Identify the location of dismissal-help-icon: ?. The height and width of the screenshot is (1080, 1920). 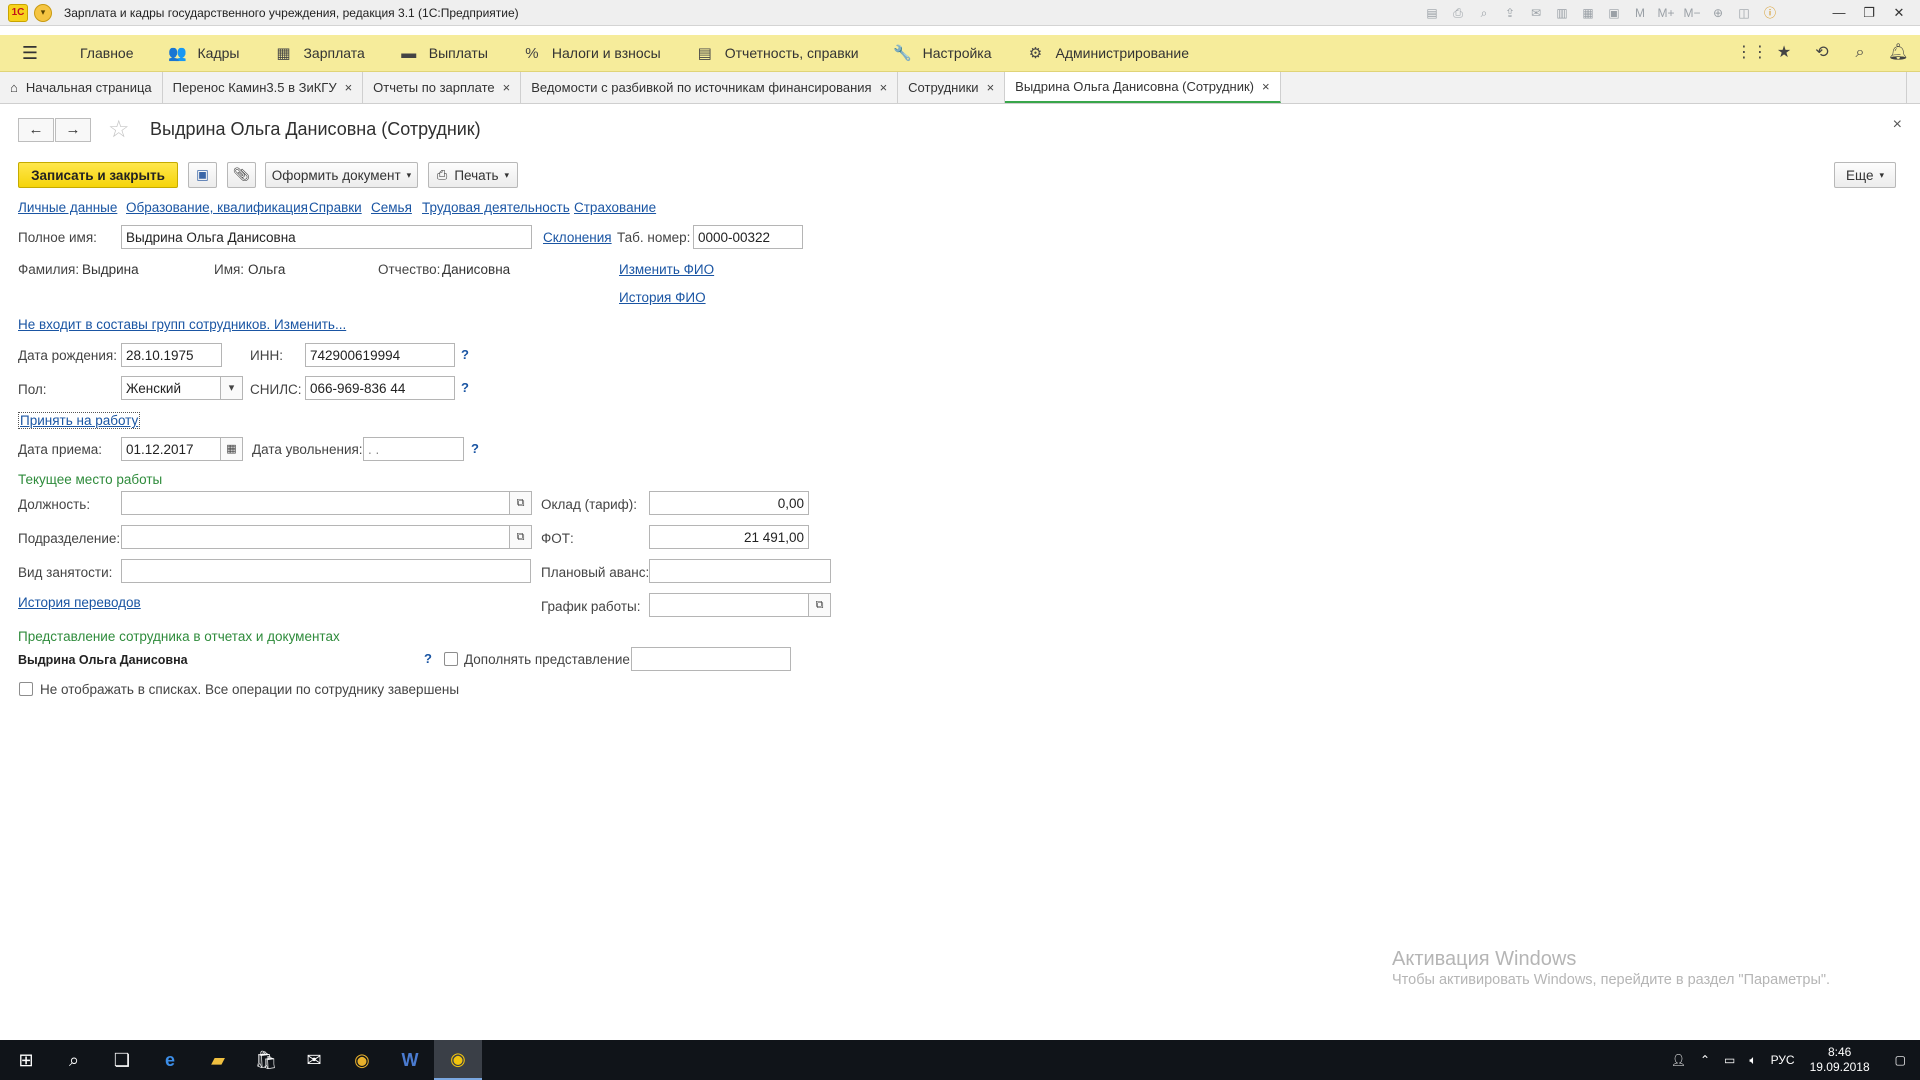
(475, 448).